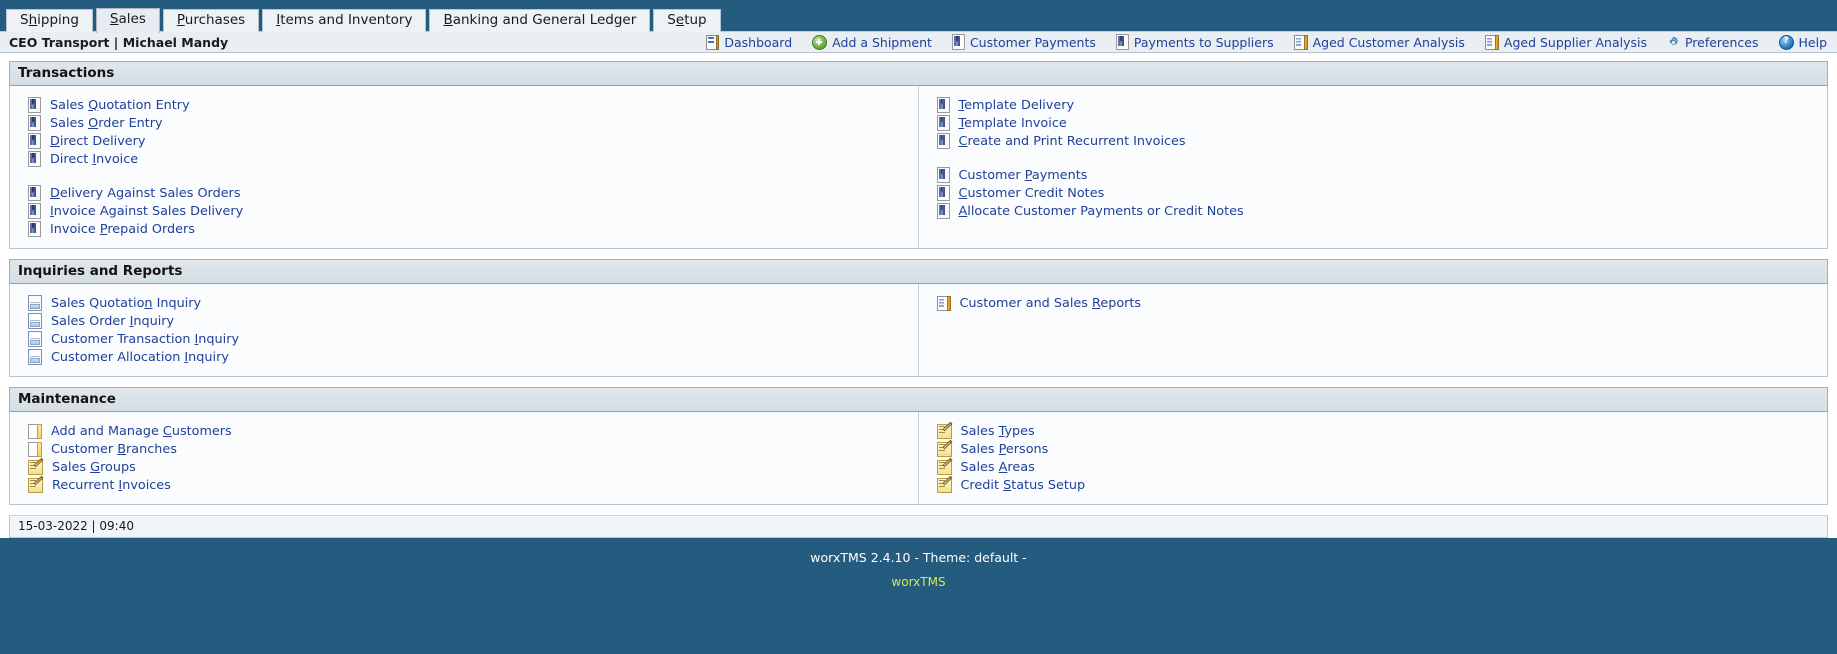 The image size is (1837, 654). What do you see at coordinates (344, 20) in the screenshot?
I see `tab-items-and-inventory: Items and Inventory` at bounding box center [344, 20].